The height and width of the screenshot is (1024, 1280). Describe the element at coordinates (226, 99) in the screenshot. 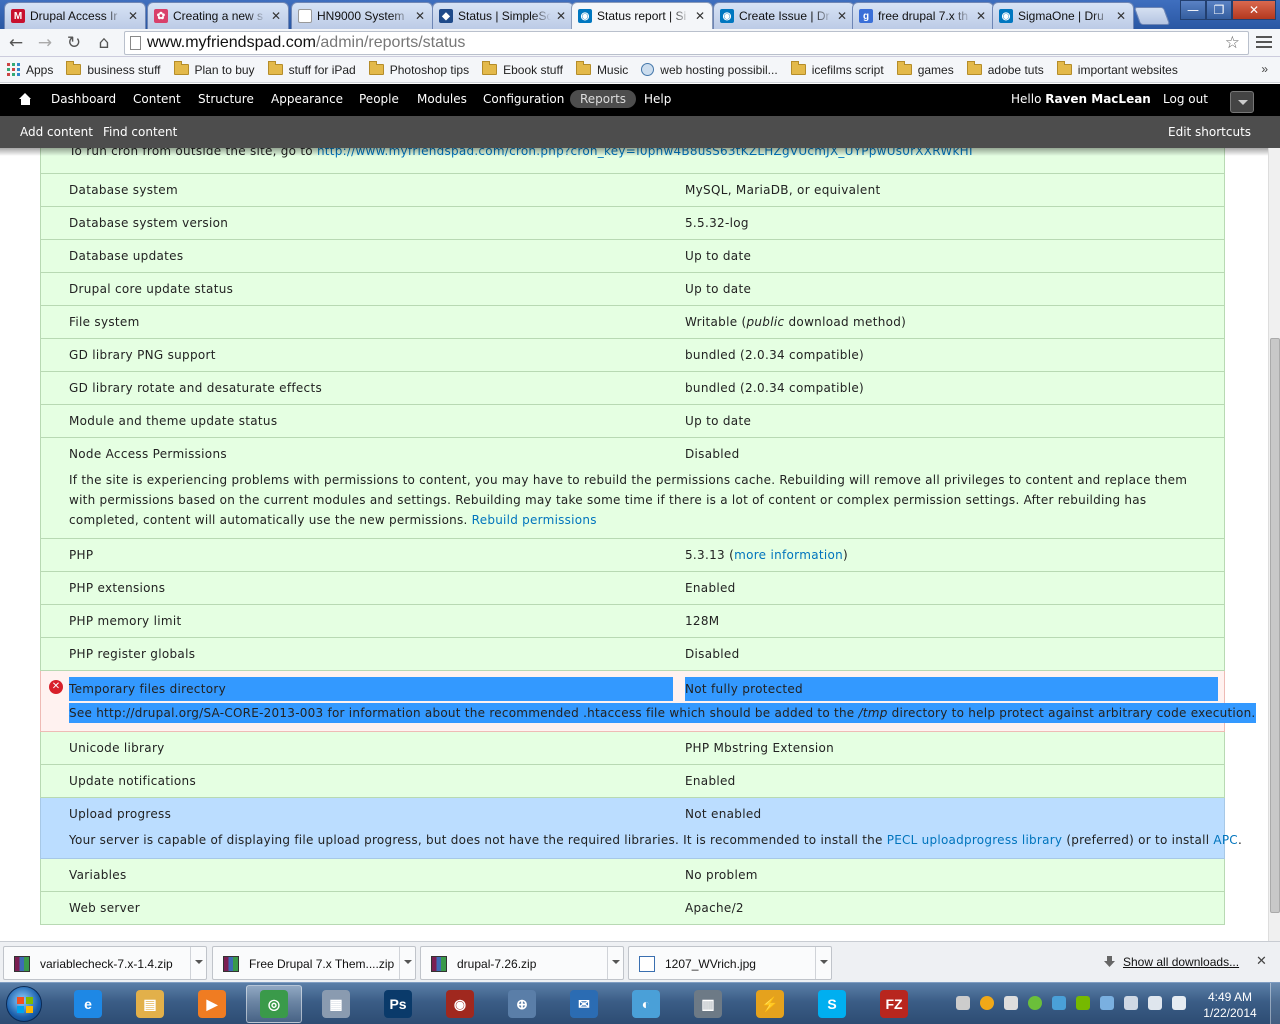

I see `menu-structure: Structure` at that location.